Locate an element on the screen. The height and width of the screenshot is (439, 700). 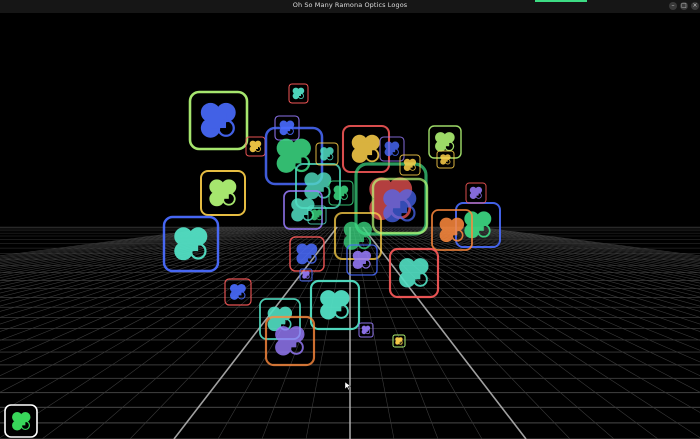
maximize-button: □ is located at coordinates (684, 6).